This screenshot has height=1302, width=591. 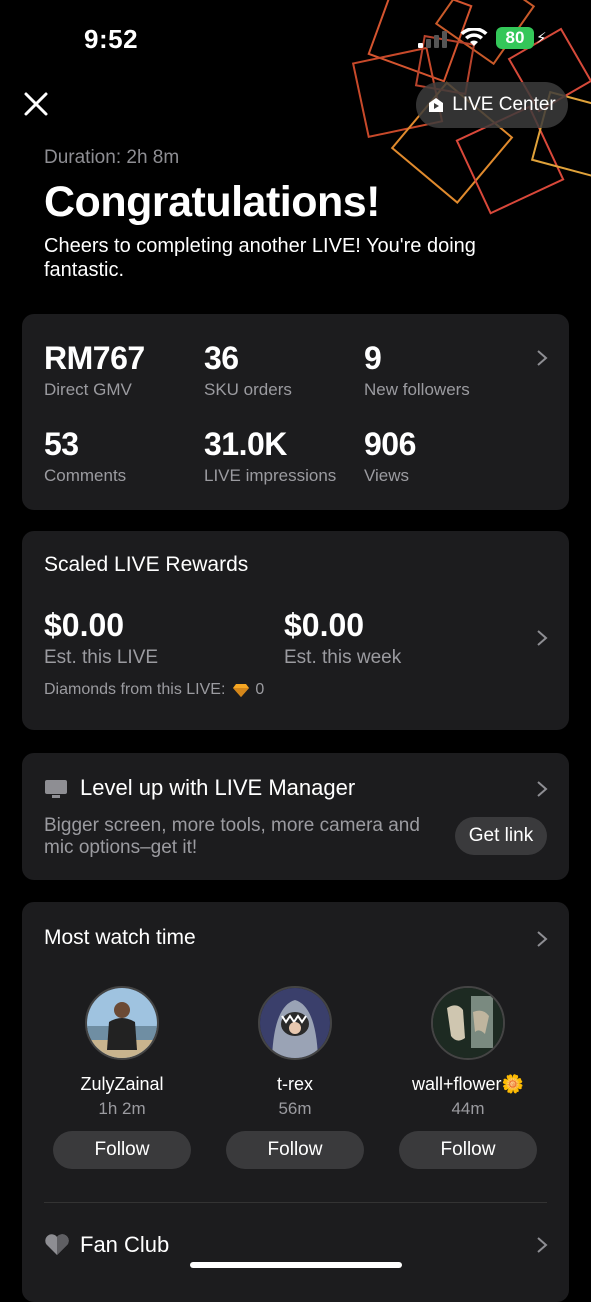 I want to click on viewer-name: t-rex, so click(x=295, y=1084).